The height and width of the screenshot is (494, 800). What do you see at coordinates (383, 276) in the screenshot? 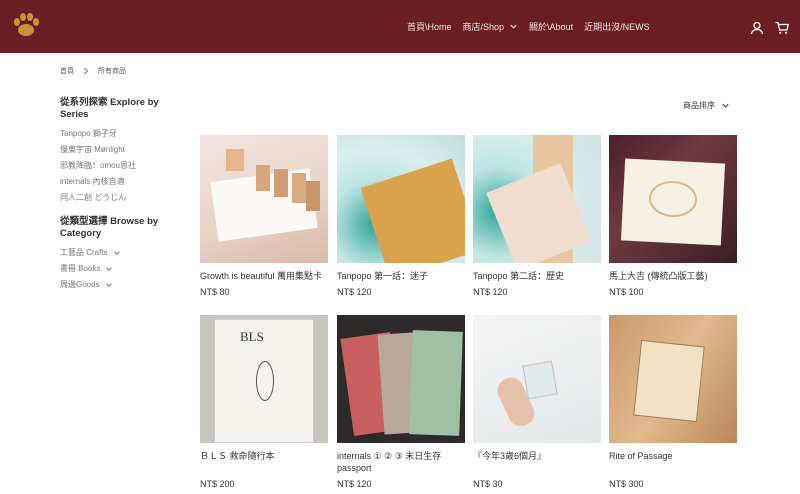
I see `product-name: Tanpopo 第一話：迷子` at bounding box center [383, 276].